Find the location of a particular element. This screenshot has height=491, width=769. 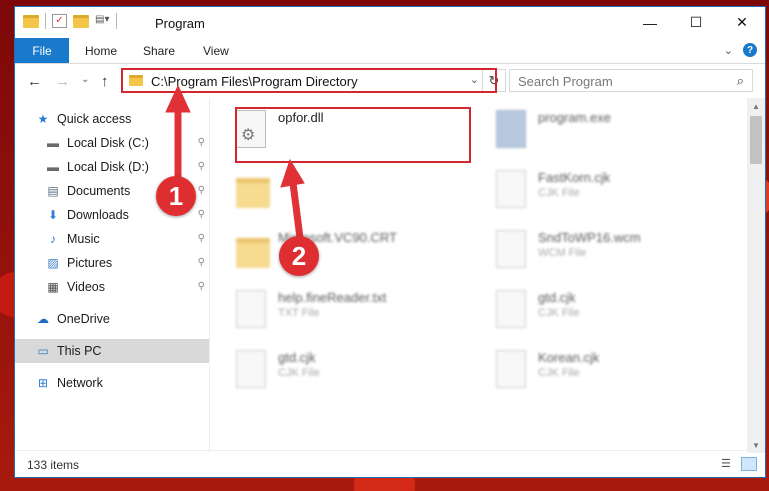

step-badge-1: 1 is located at coordinates (176, 196).